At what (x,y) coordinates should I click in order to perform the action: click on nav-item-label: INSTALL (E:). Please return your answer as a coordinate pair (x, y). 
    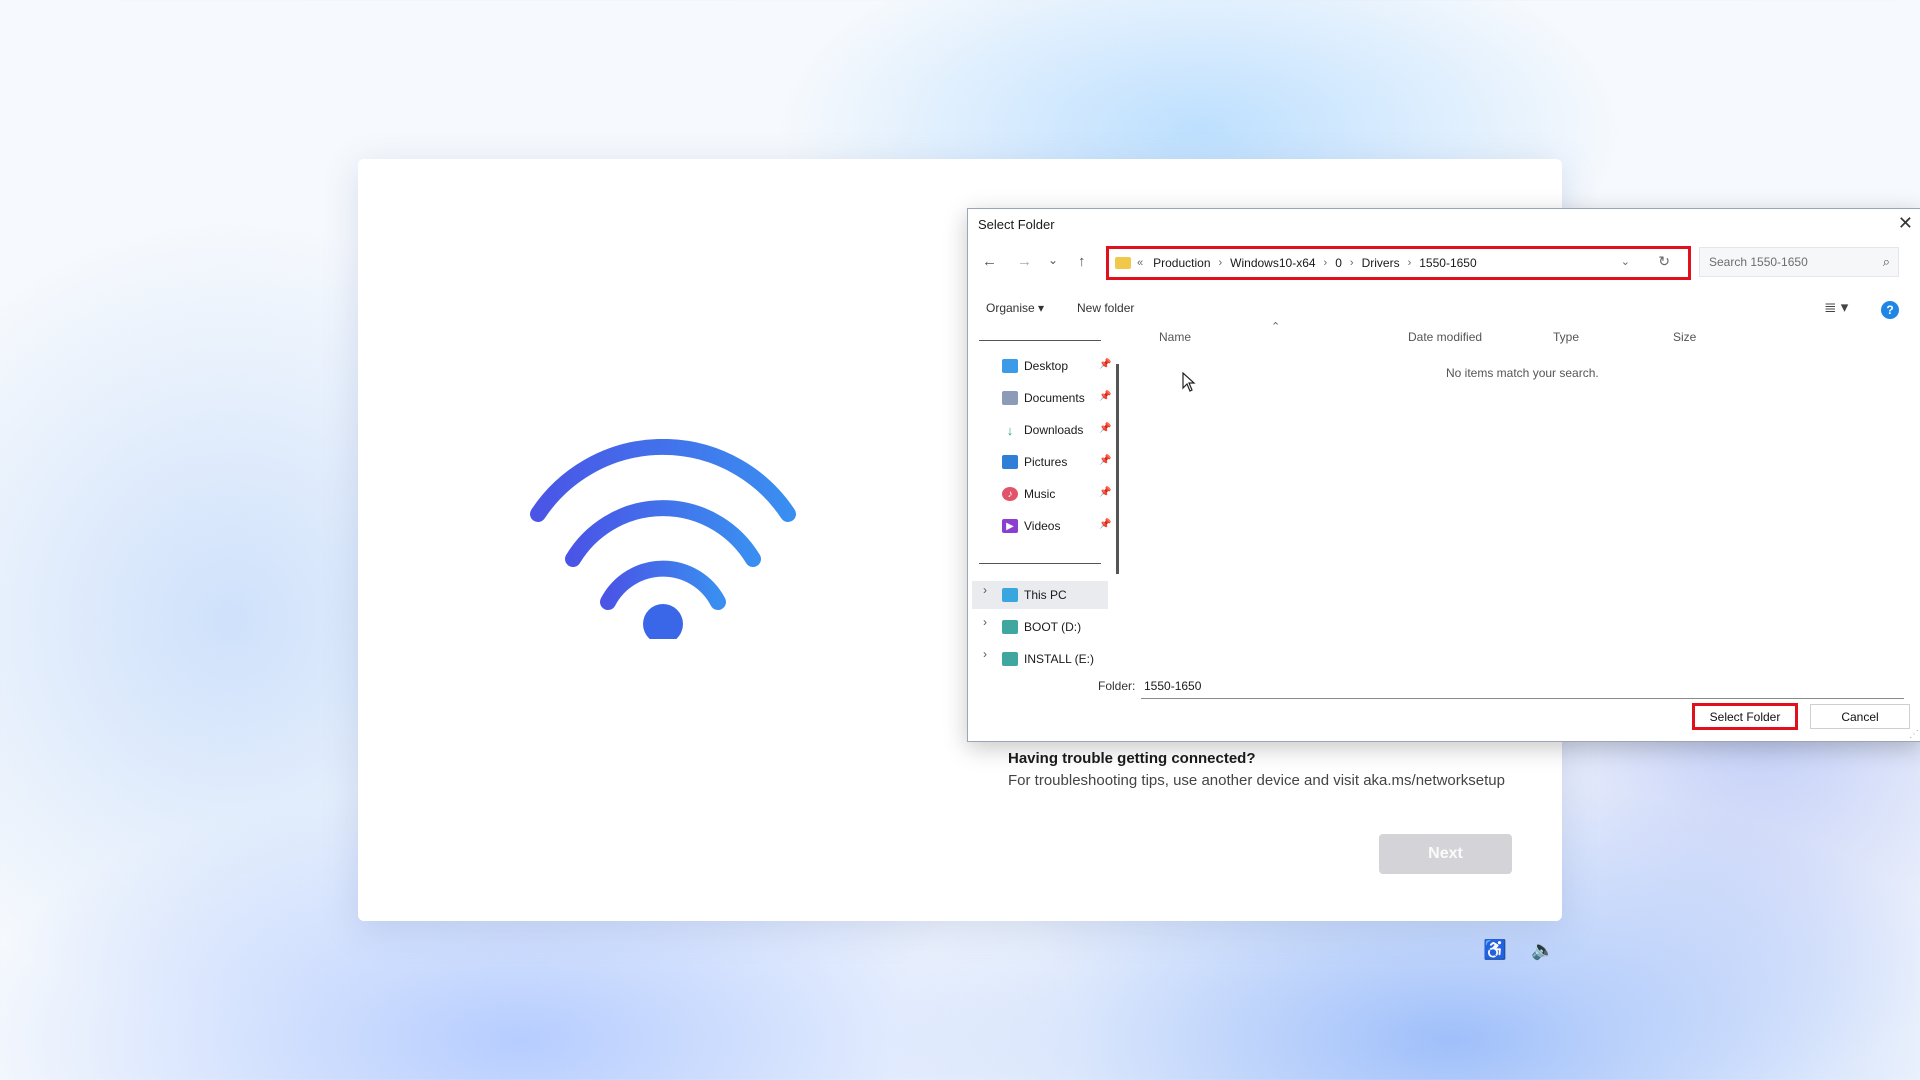
    Looking at the image, I should click on (1059, 659).